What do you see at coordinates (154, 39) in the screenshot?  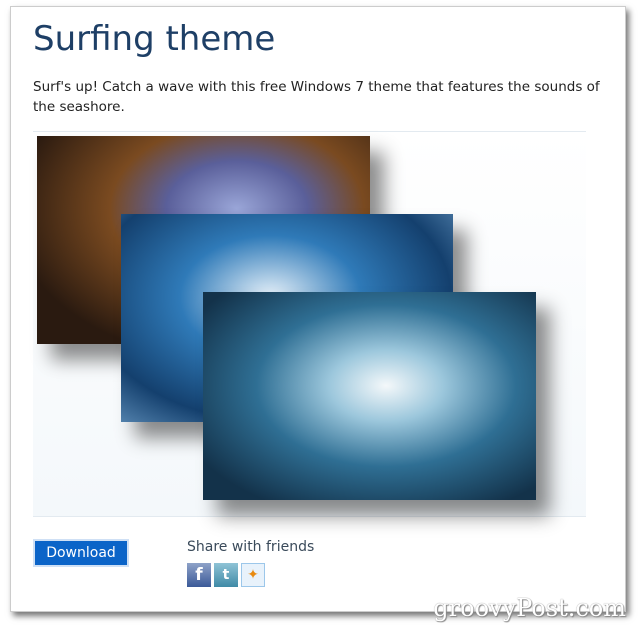 I see `page-title: Surfing theme` at bounding box center [154, 39].